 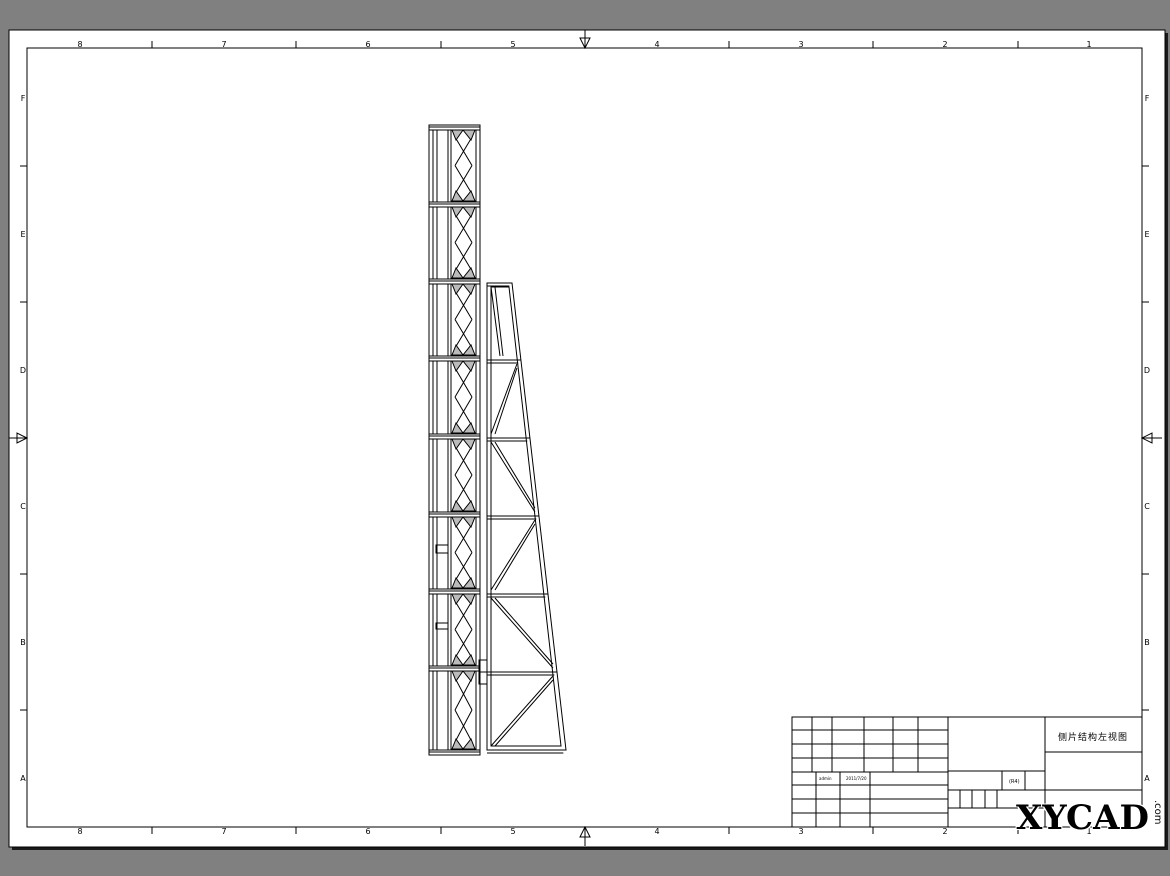 What do you see at coordinates (1093, 737) in the screenshot?
I see `drawing-title: 侧片结构左视图` at bounding box center [1093, 737].